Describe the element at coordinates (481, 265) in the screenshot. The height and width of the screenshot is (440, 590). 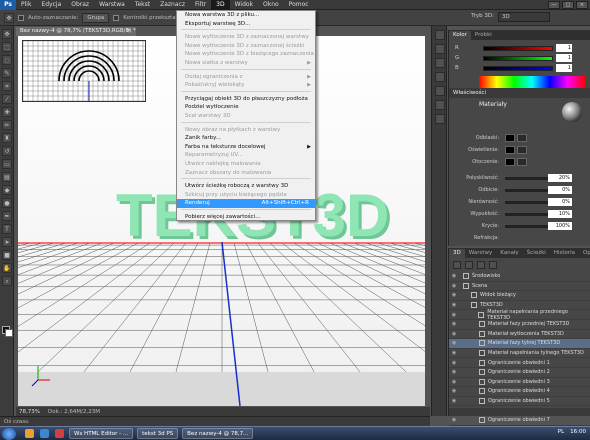
I see `material-filter-icon` at that location.